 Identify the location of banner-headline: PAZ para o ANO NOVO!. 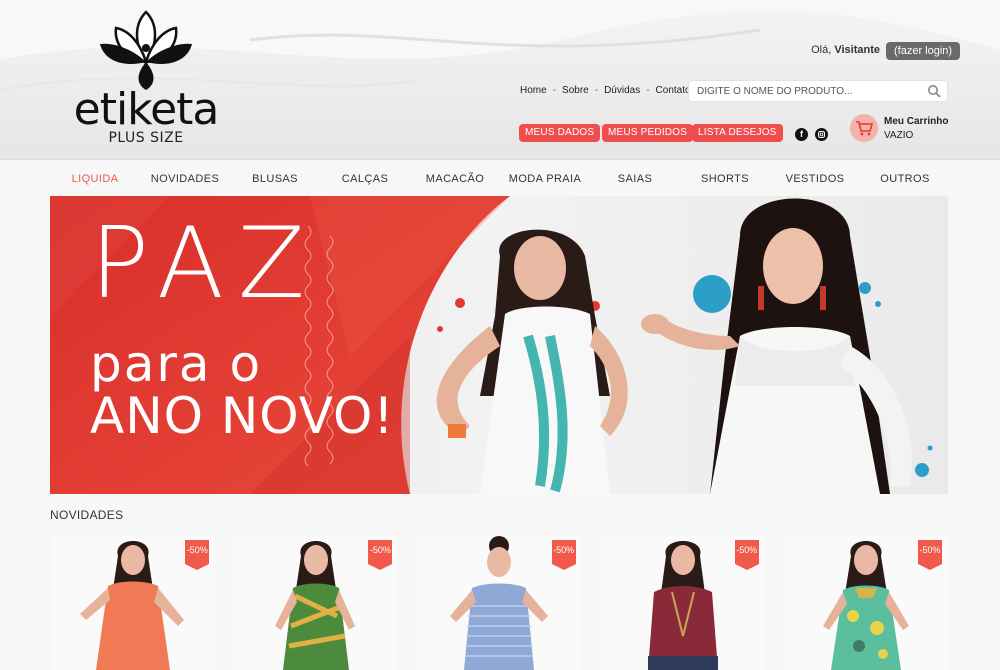
(242, 328).